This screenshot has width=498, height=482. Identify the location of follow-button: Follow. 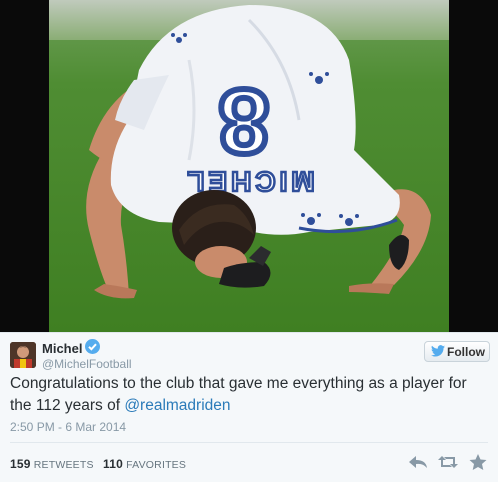
(457, 351).